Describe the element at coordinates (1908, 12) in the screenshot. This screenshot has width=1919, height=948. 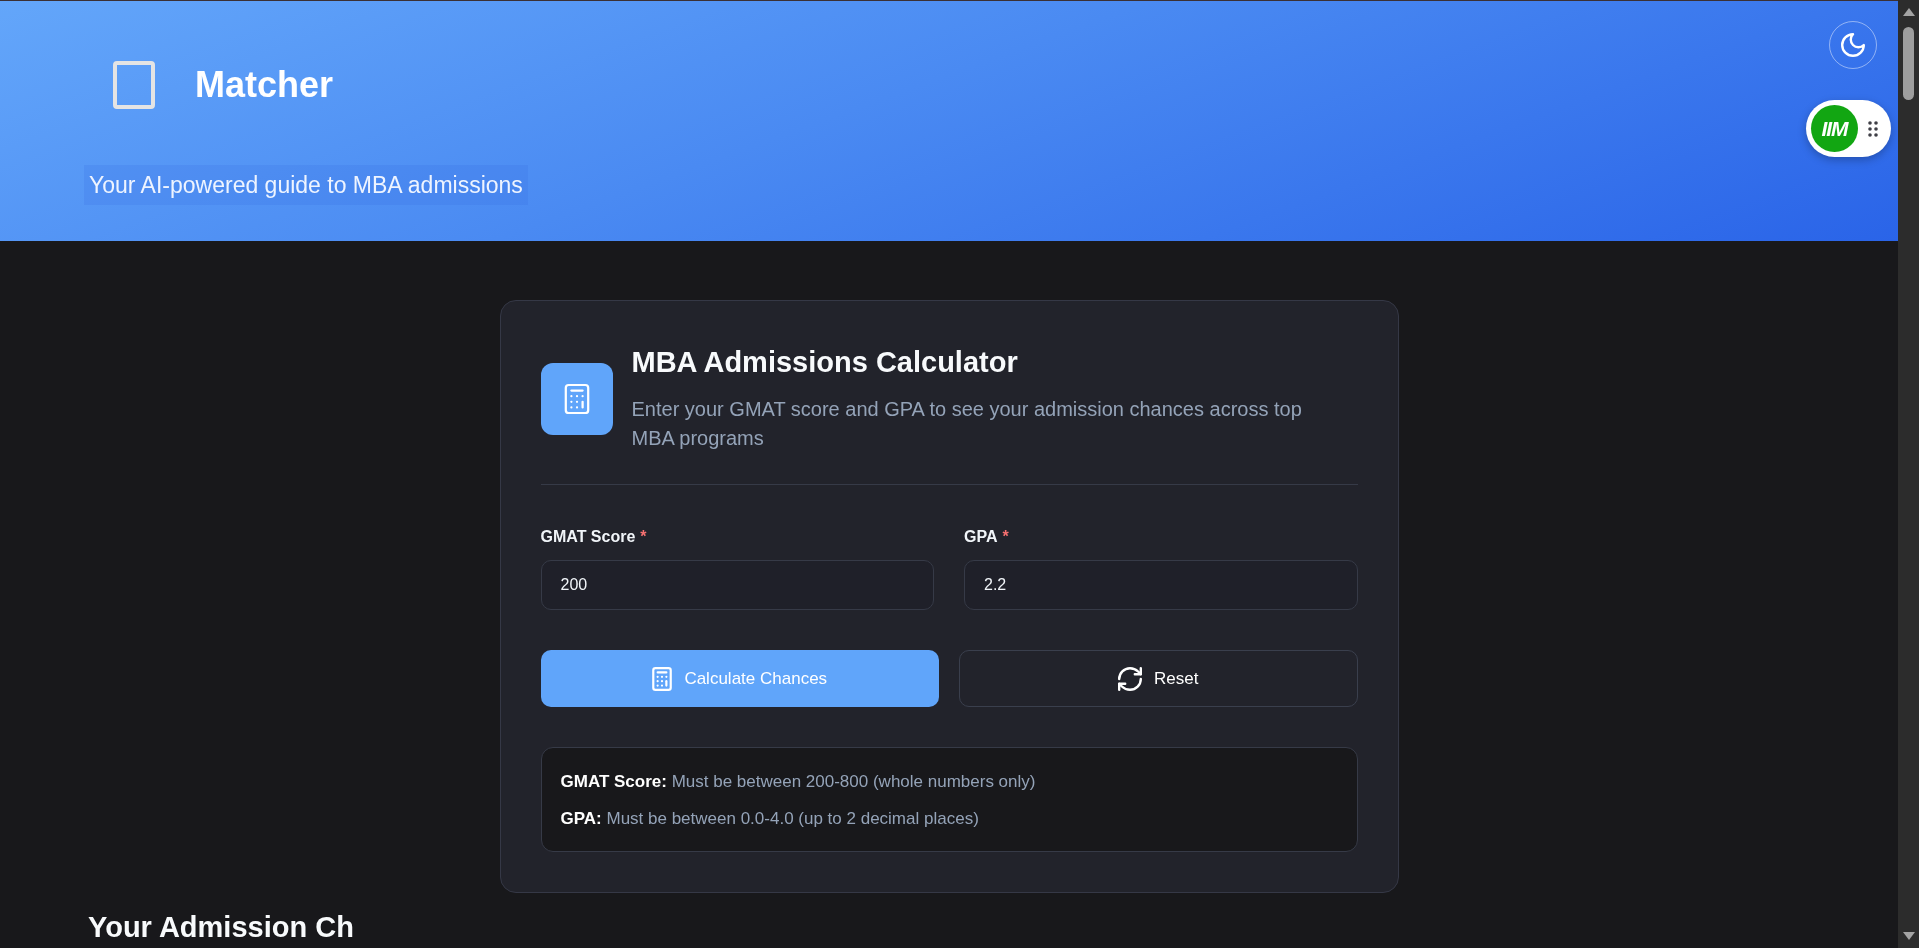
I see `scroll-up-arrow-icon` at that location.